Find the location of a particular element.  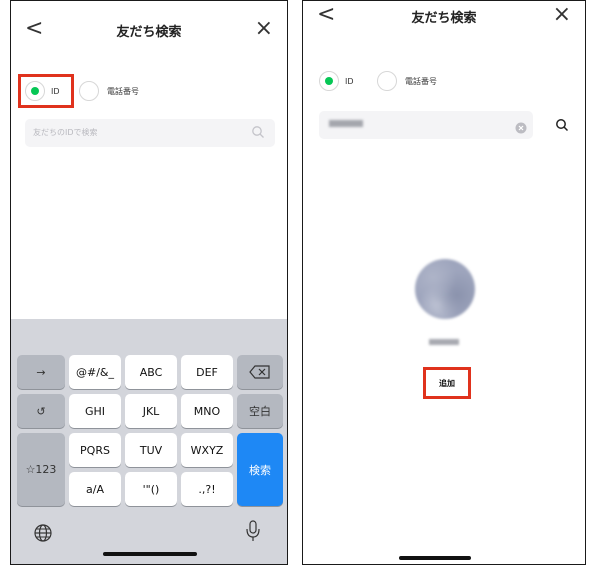

key-abc: ABC is located at coordinates (151, 372).